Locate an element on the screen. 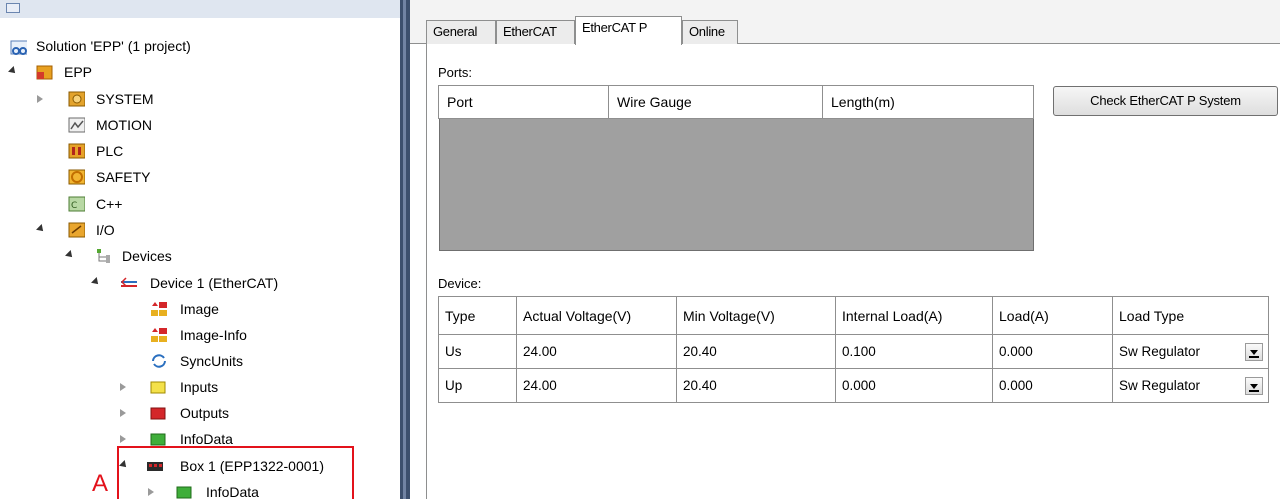  tree-item-label: Devices is located at coordinates (147, 256).